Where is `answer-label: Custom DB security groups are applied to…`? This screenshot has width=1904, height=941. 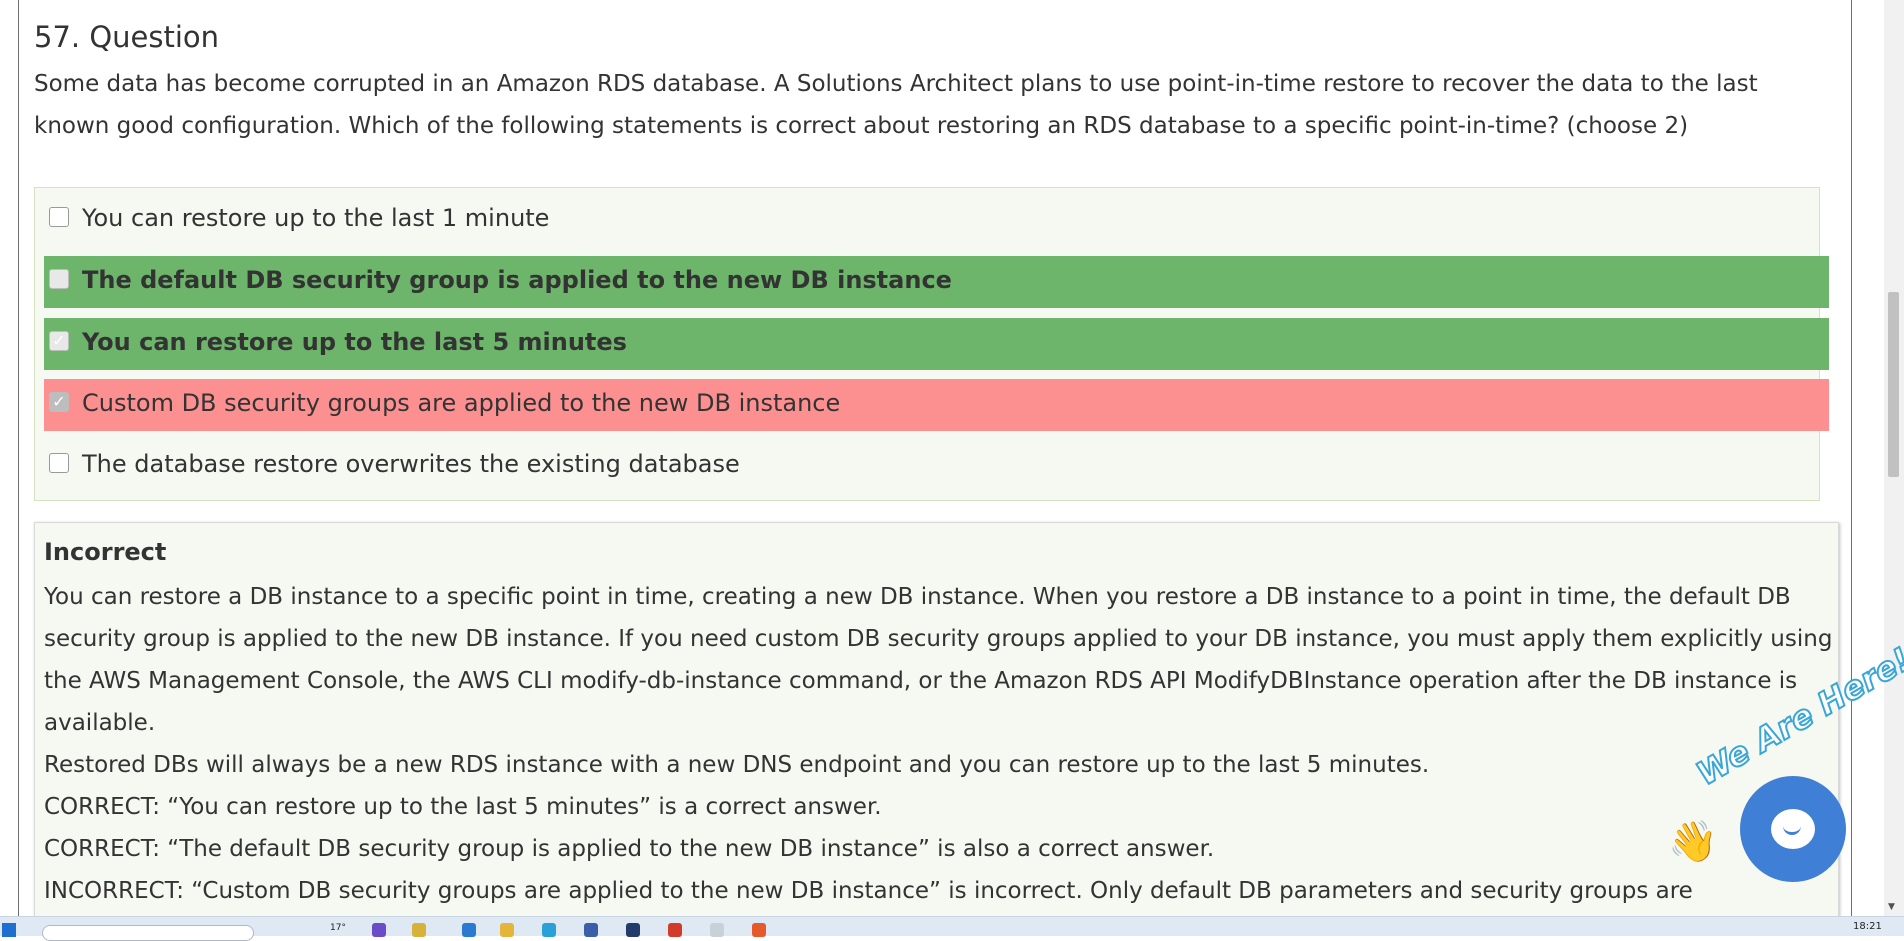 answer-label: Custom DB security groups are applied to… is located at coordinates (461, 403).